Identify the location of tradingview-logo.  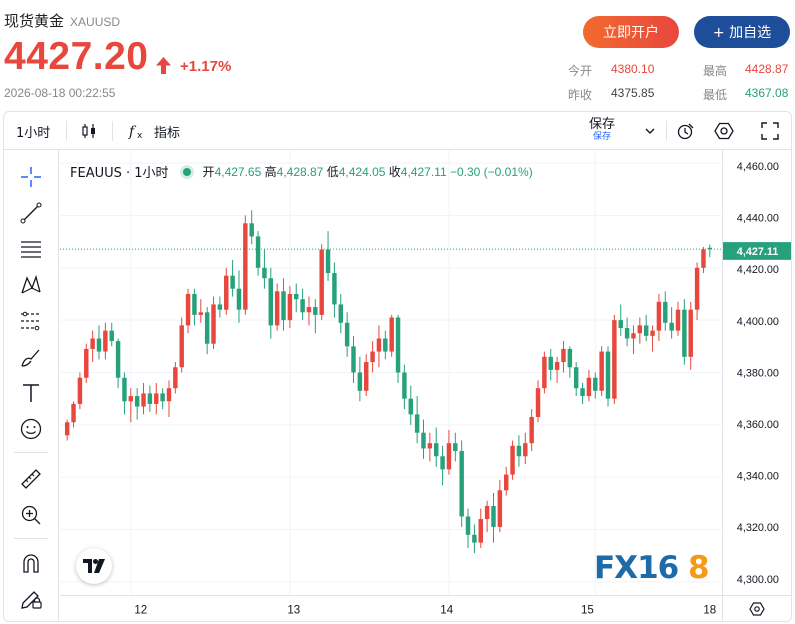
(94, 566).